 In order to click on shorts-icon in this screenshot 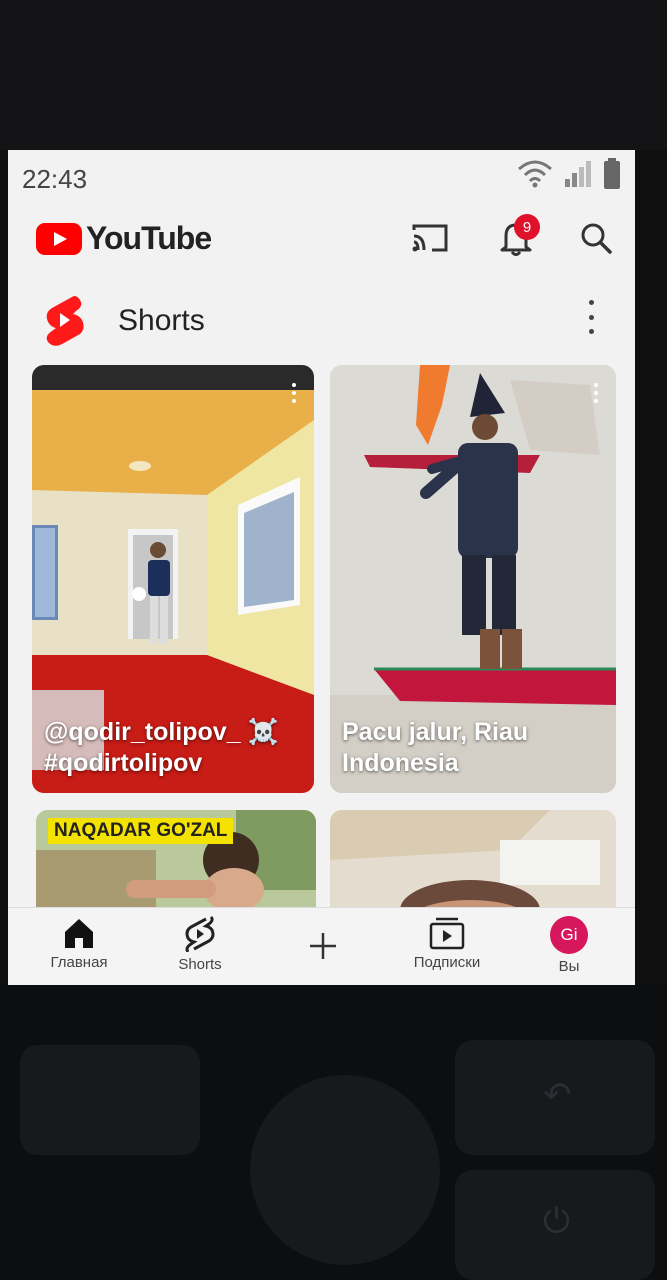, I will do `click(200, 934)`.